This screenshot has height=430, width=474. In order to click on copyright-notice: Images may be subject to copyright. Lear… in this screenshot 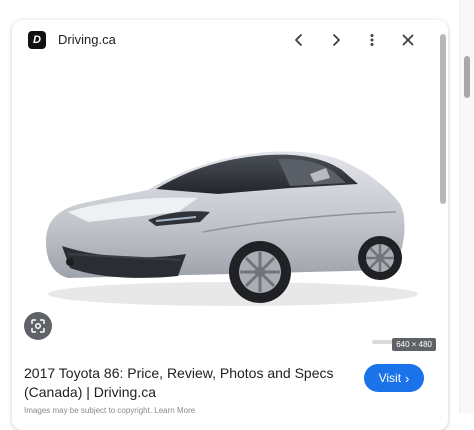, I will do `click(110, 410)`.